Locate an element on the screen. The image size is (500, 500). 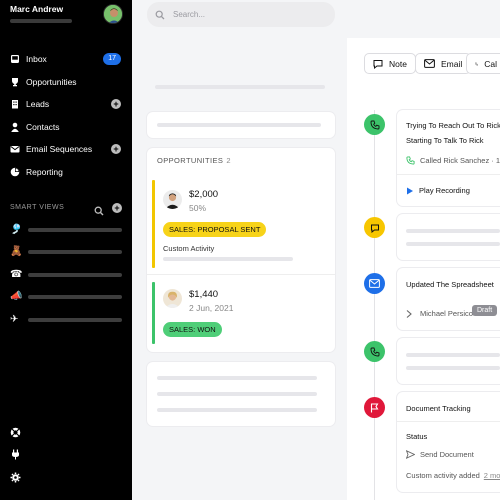
chat-bubble-icon is located at coordinates (374, 228).